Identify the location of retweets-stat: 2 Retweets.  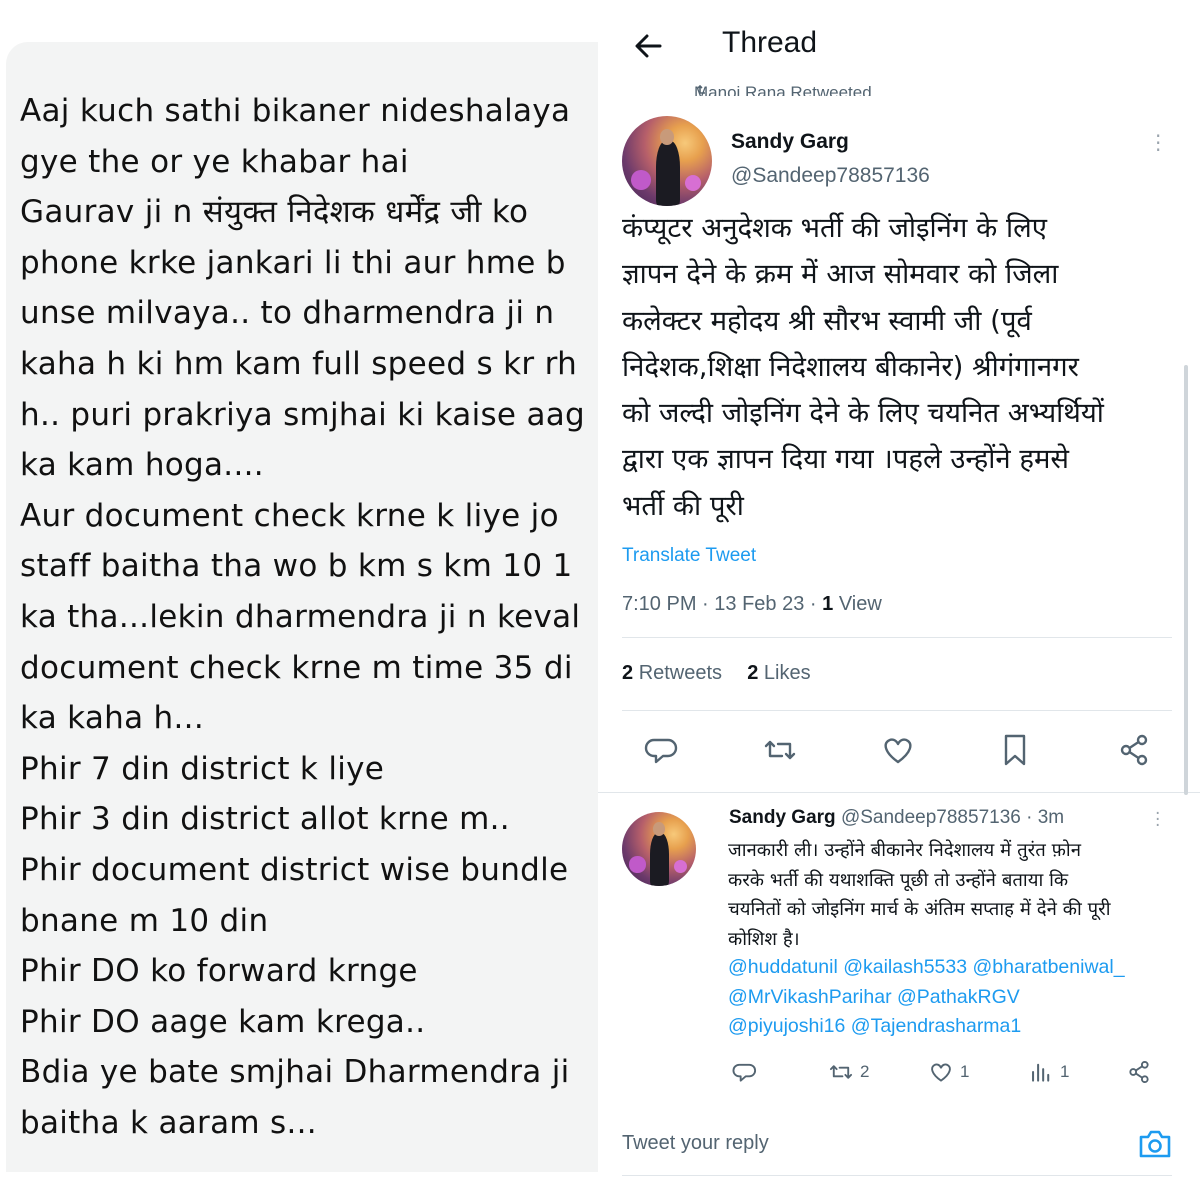
(672, 673).